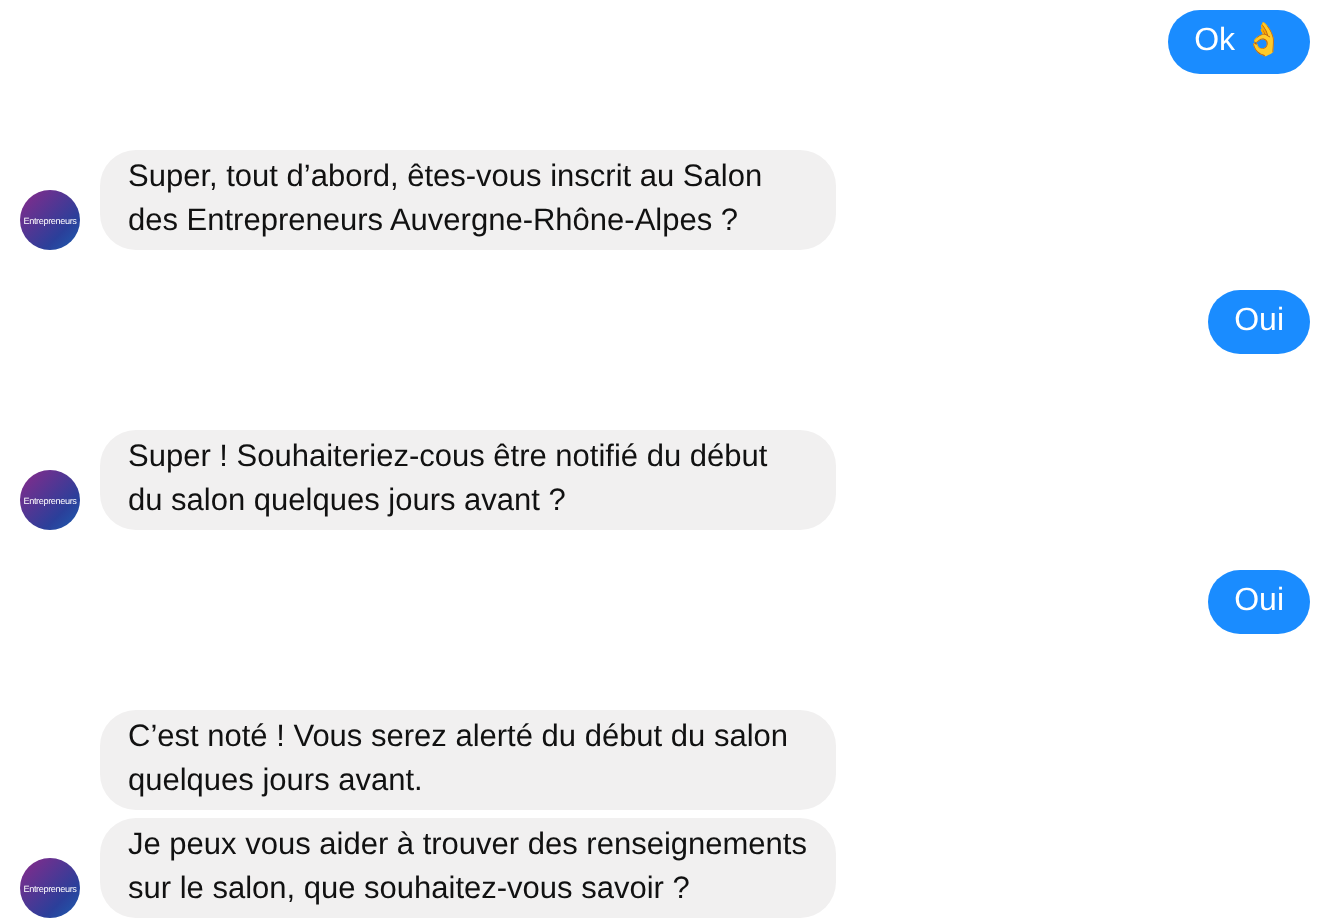 The image size is (1344, 922). I want to click on received-message: Super, tout d’abord, êtes-vous inscrit au Salon des Entrepreneurs Auvergne-Rhône-Alpes ?, so click(468, 200).